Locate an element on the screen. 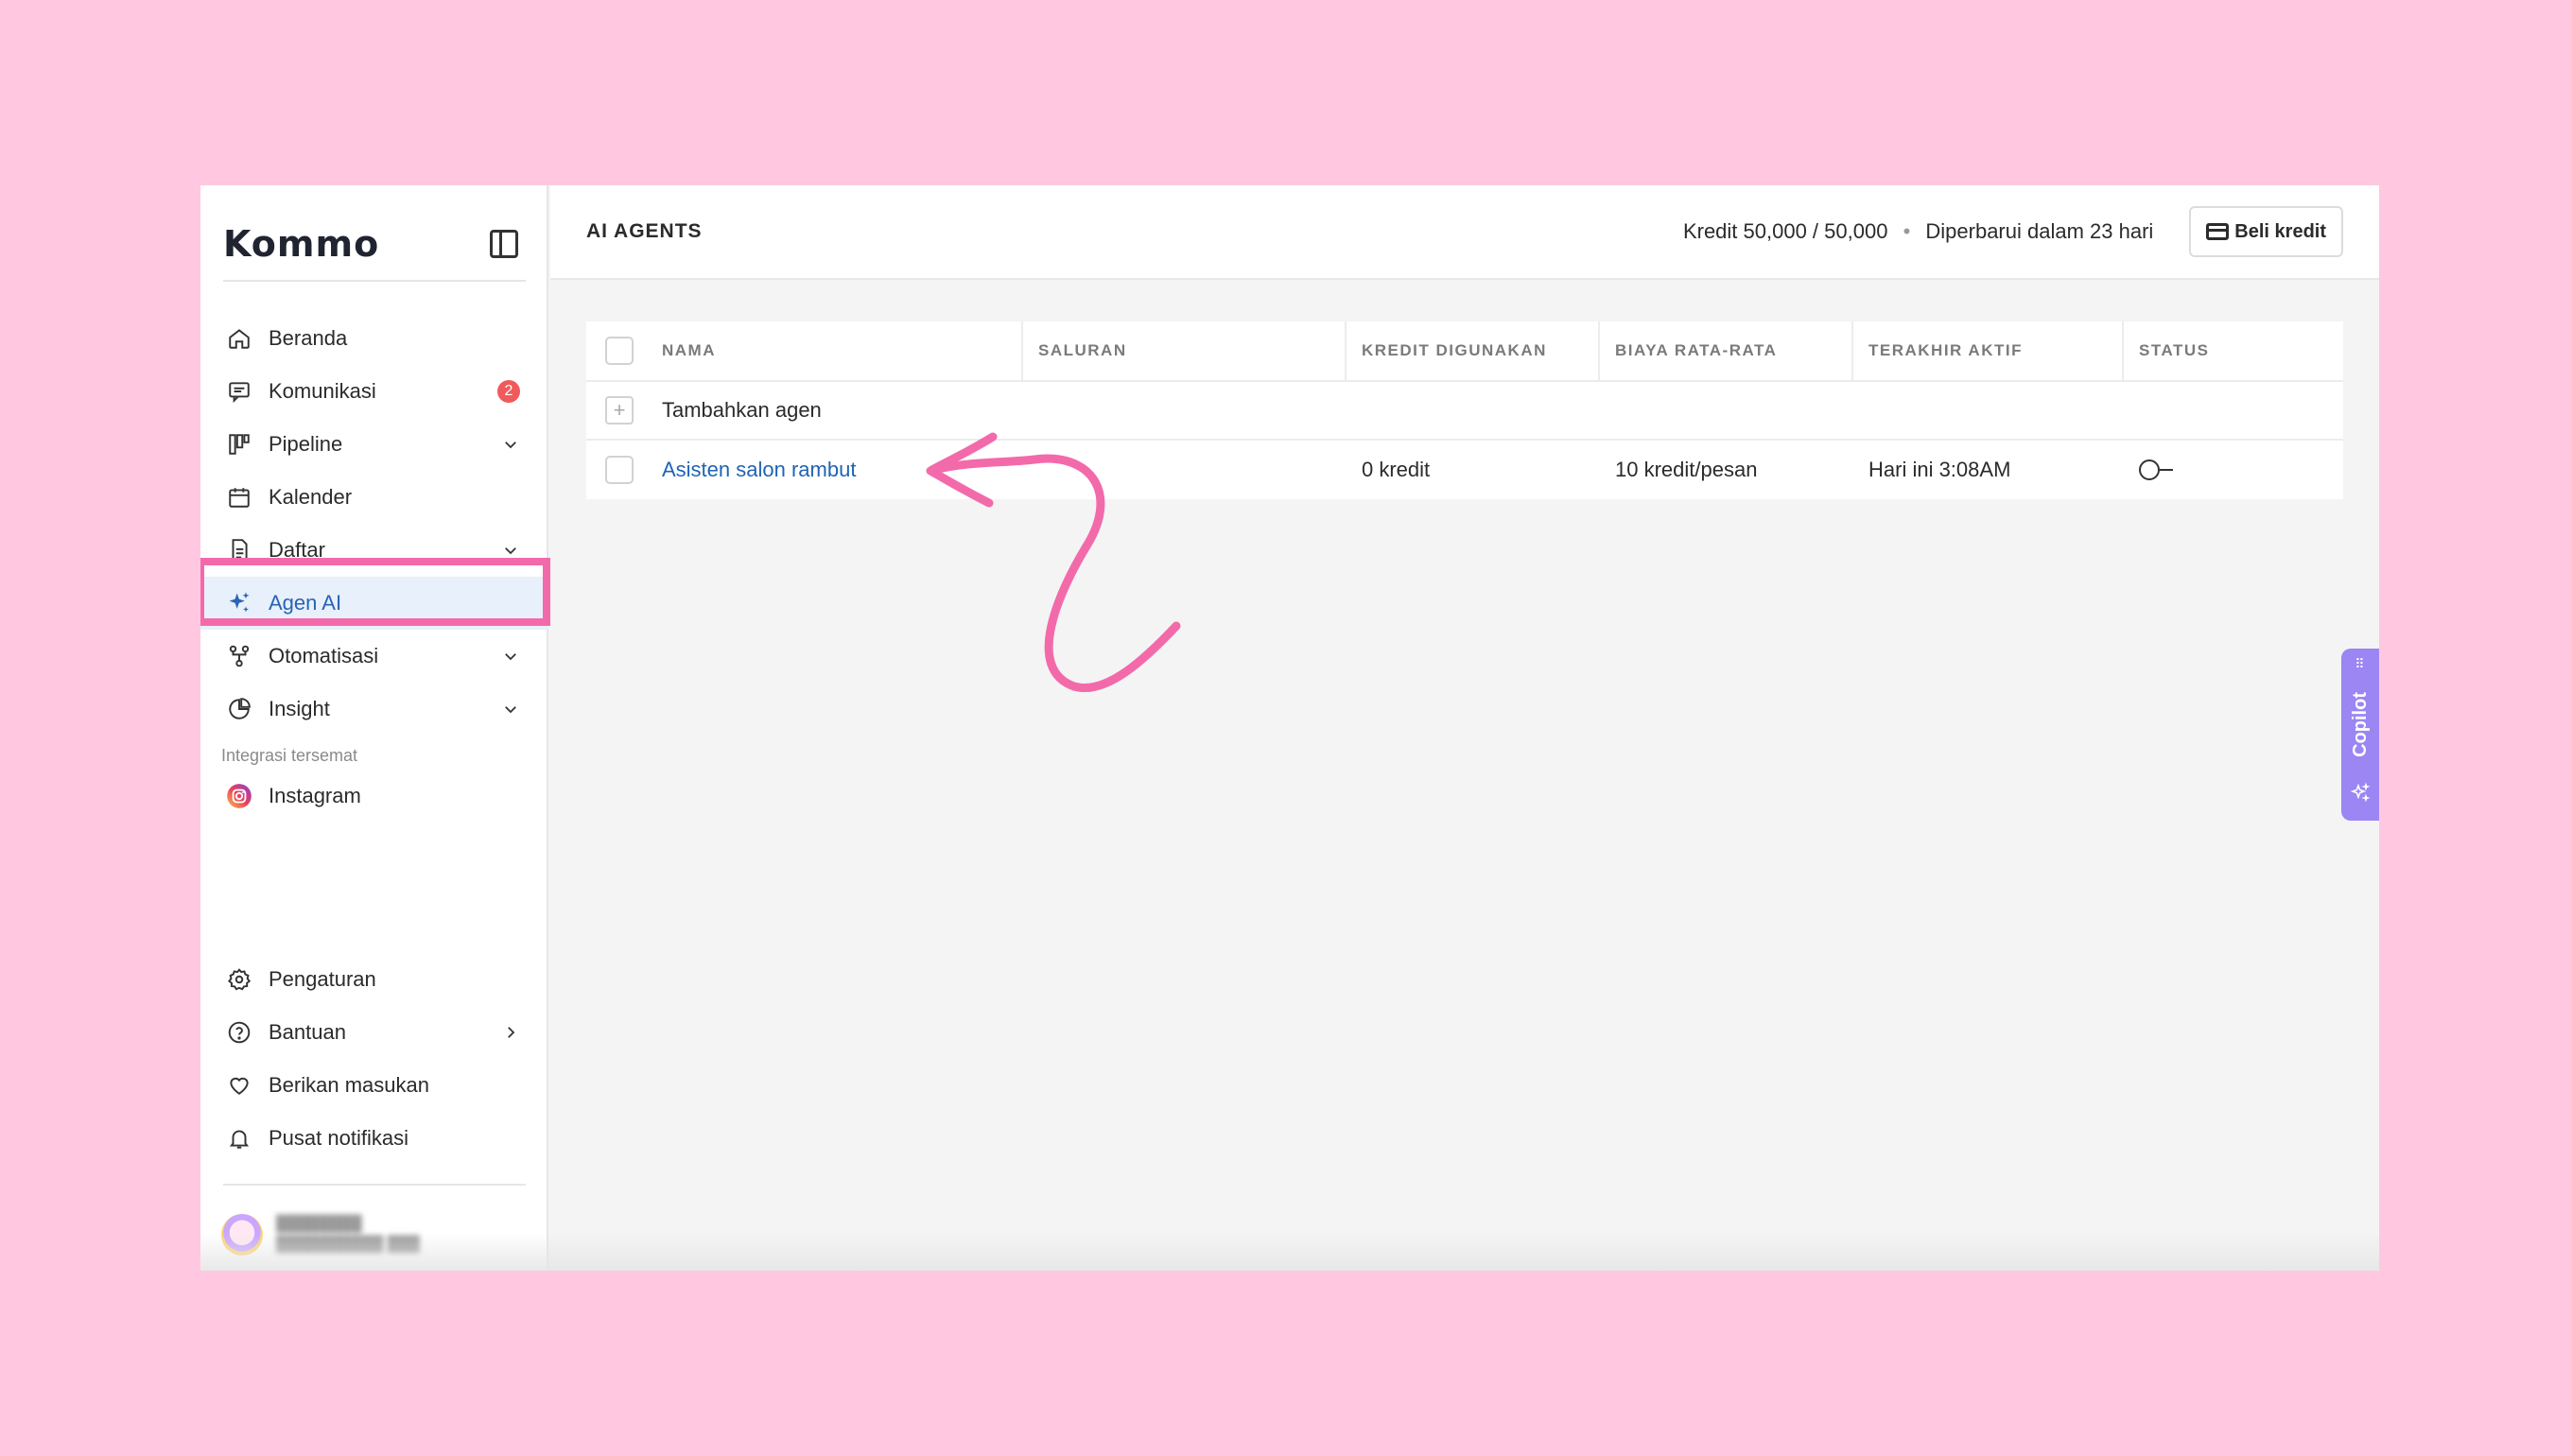 The width and height of the screenshot is (2572, 1456). channel-cell is located at coordinates (1185, 470).